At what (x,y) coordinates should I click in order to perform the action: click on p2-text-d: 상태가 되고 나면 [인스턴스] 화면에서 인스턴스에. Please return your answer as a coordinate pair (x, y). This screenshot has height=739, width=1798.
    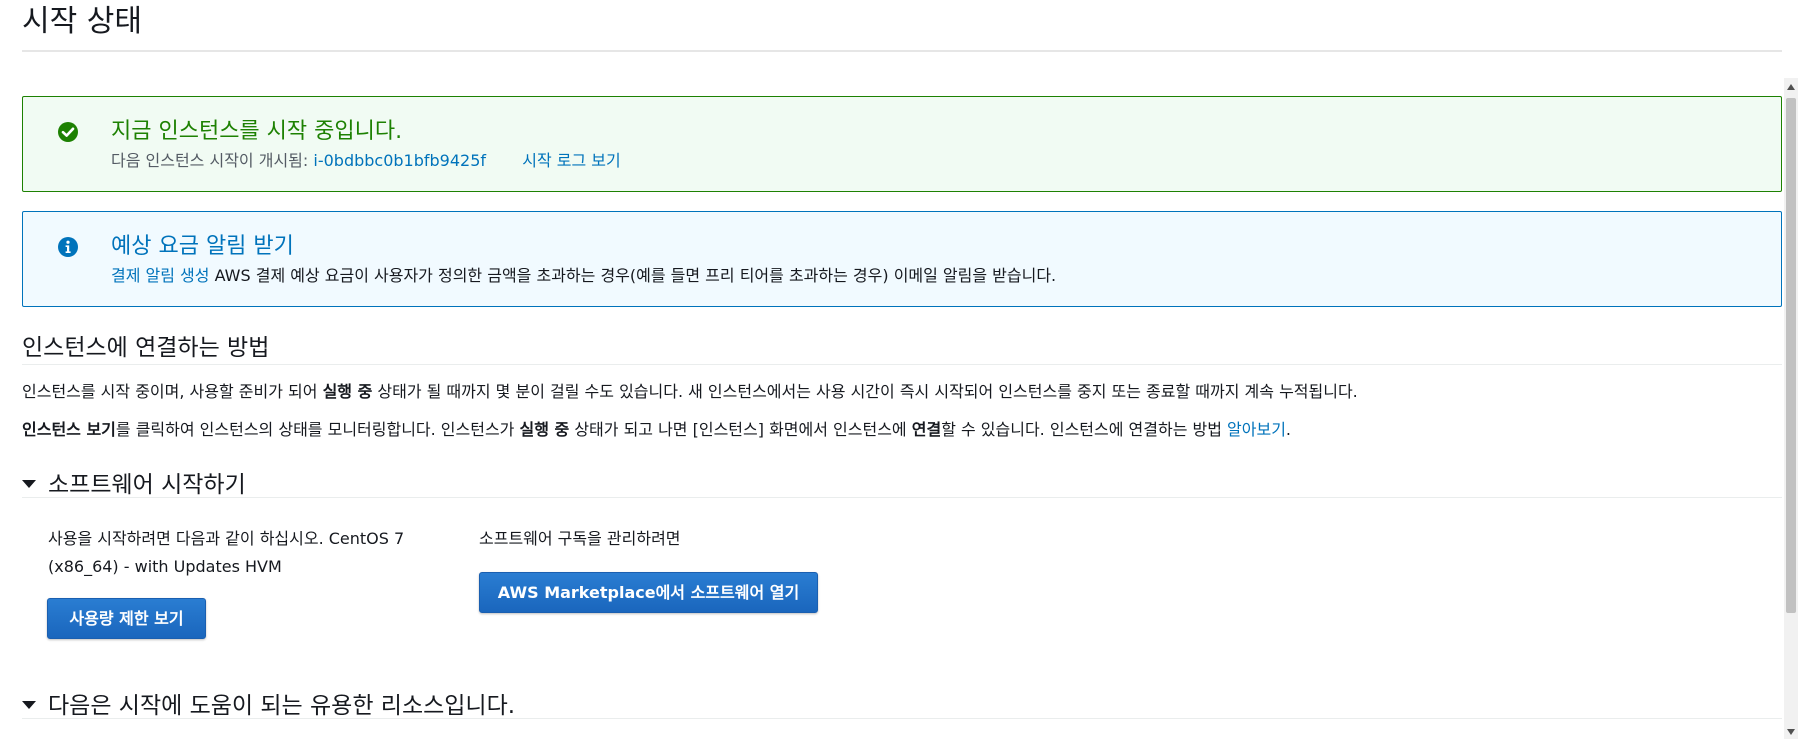
    Looking at the image, I should click on (740, 429).